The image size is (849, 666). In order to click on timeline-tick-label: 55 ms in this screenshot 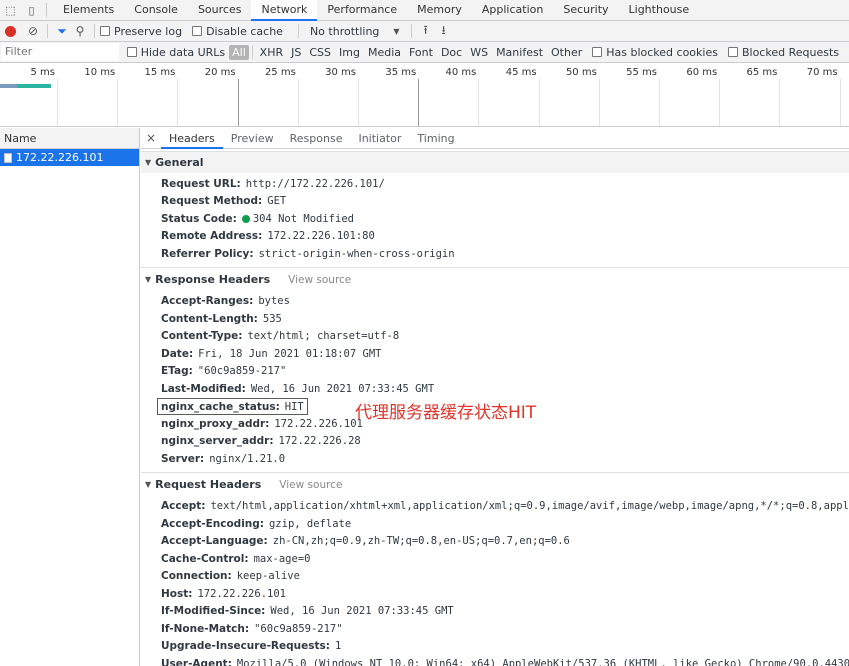, I will do `click(641, 72)`.